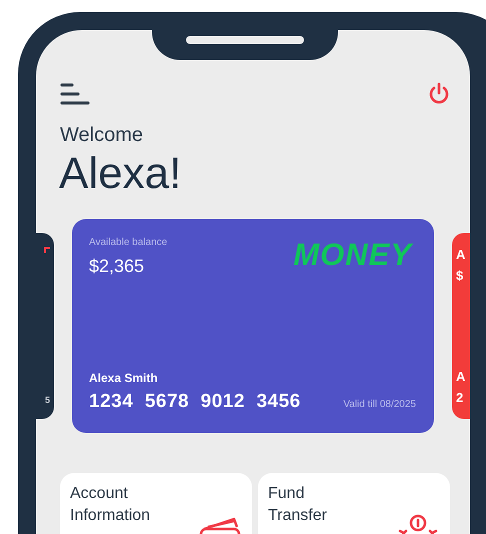 The width and height of the screenshot is (486, 534). I want to click on card-logo-icon, so click(47, 250).